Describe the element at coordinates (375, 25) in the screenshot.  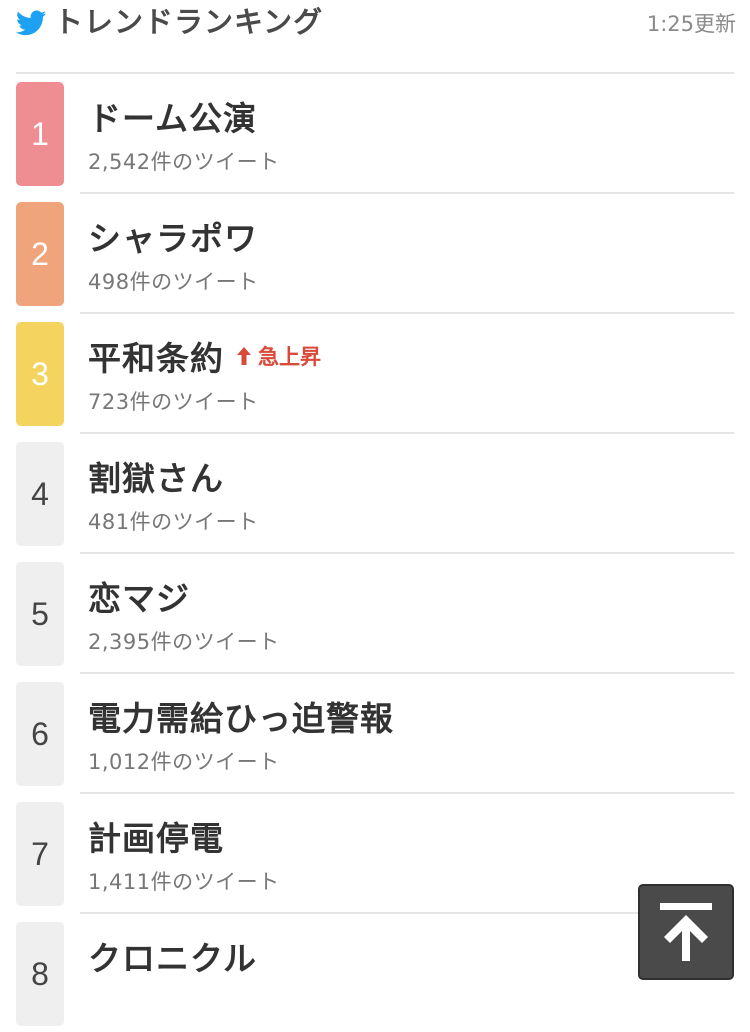
I see `header: トレンドランキング 1:25更新` at that location.